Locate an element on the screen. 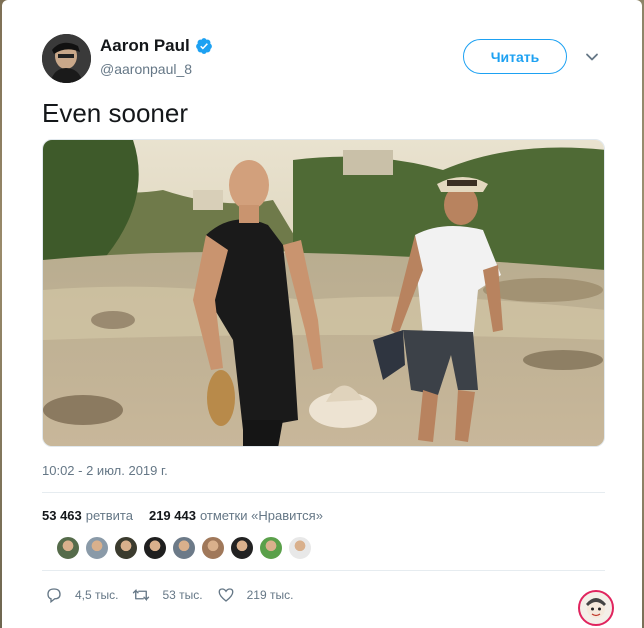 The width and height of the screenshot is (644, 628). retweet-icon is located at coordinates (141, 595).